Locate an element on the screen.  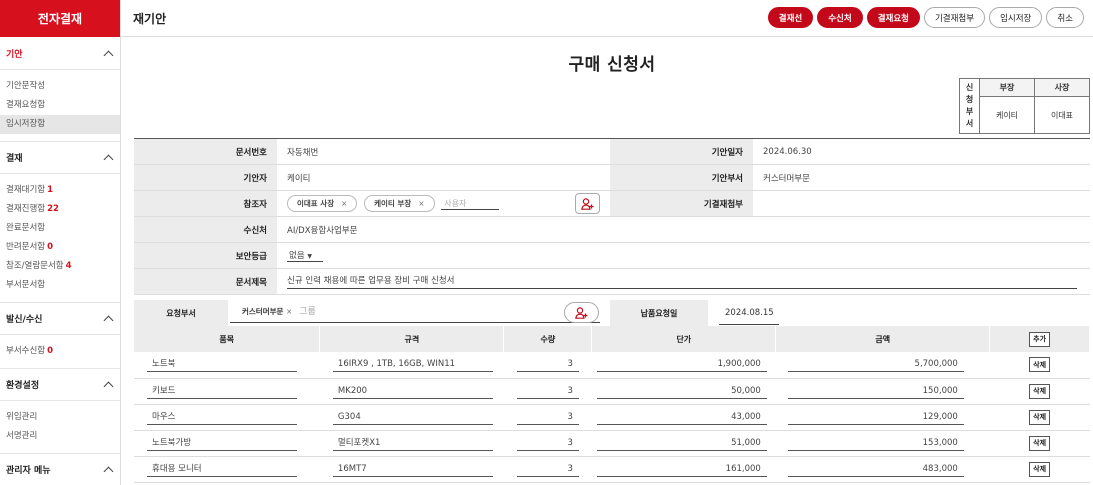
recipient-button: 수신처 is located at coordinates (840, 17).